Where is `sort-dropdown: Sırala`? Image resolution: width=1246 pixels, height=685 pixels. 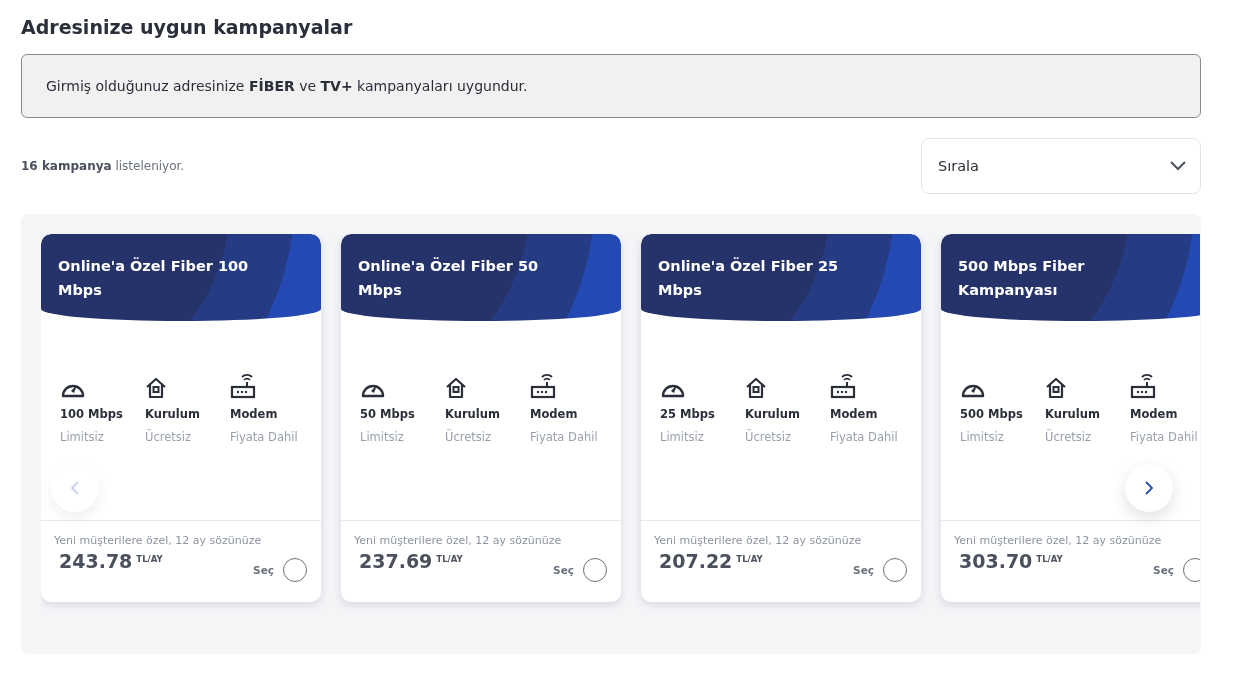 sort-dropdown: Sırala is located at coordinates (1061, 166).